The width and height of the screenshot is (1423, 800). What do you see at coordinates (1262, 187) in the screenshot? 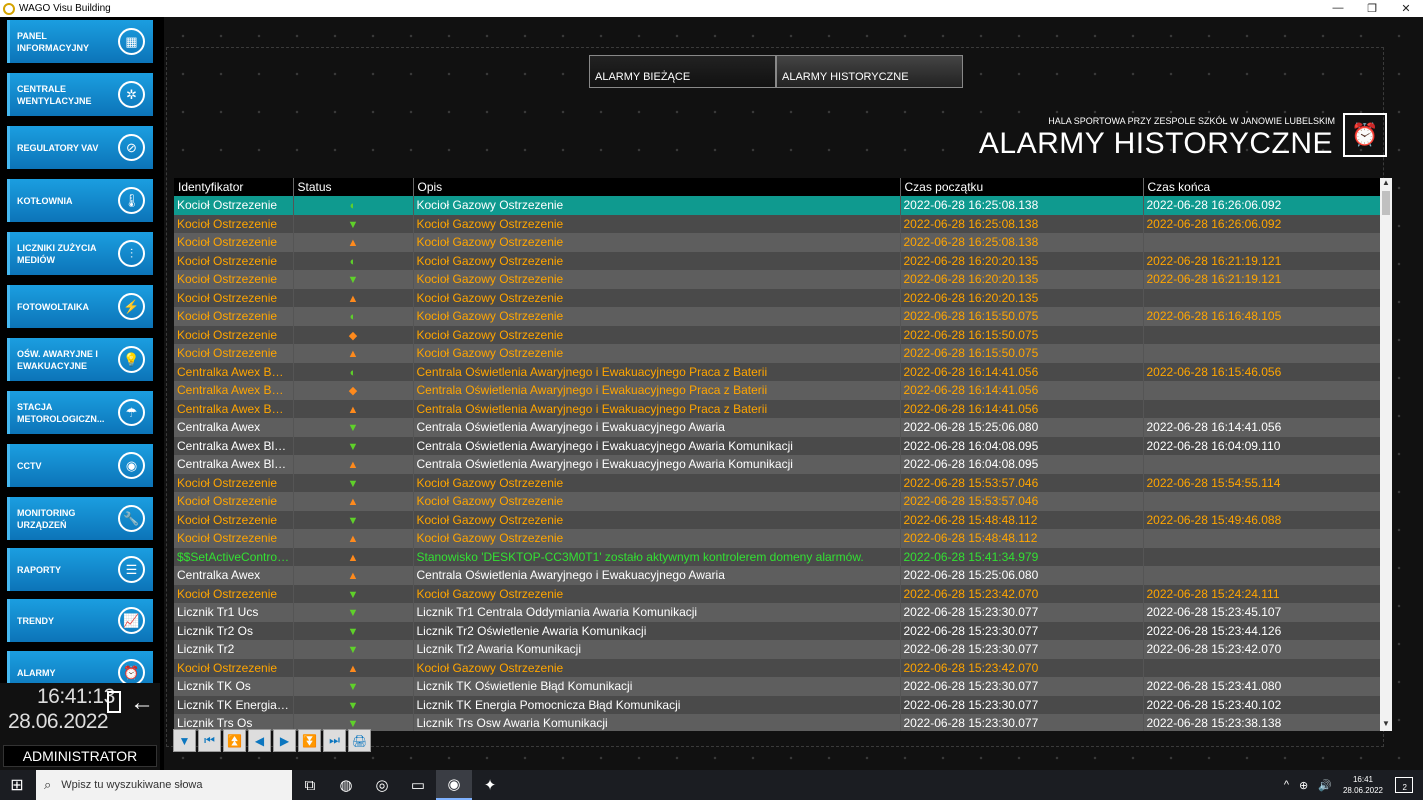
I see `column-header: Czas końca` at bounding box center [1262, 187].